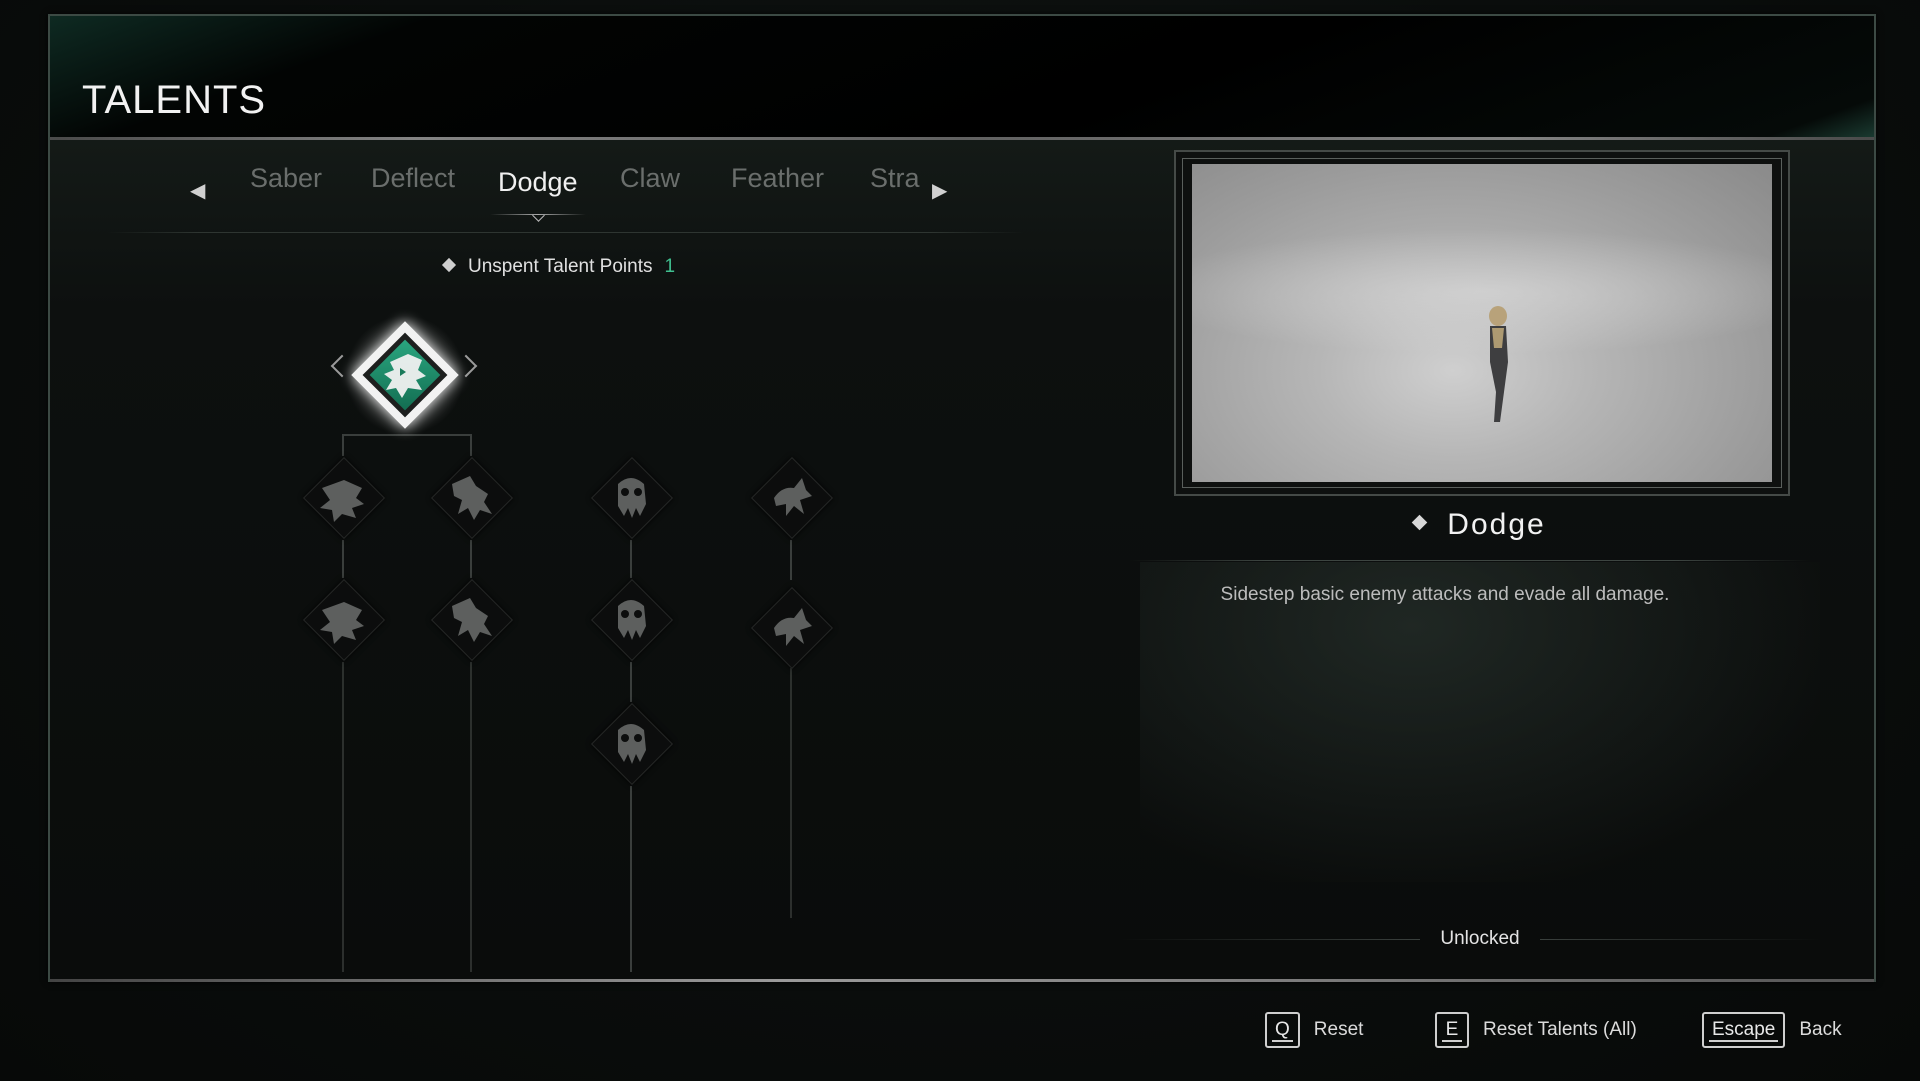  What do you see at coordinates (1420, 522) in the screenshot?
I see `diamond-bullet-icon` at bounding box center [1420, 522].